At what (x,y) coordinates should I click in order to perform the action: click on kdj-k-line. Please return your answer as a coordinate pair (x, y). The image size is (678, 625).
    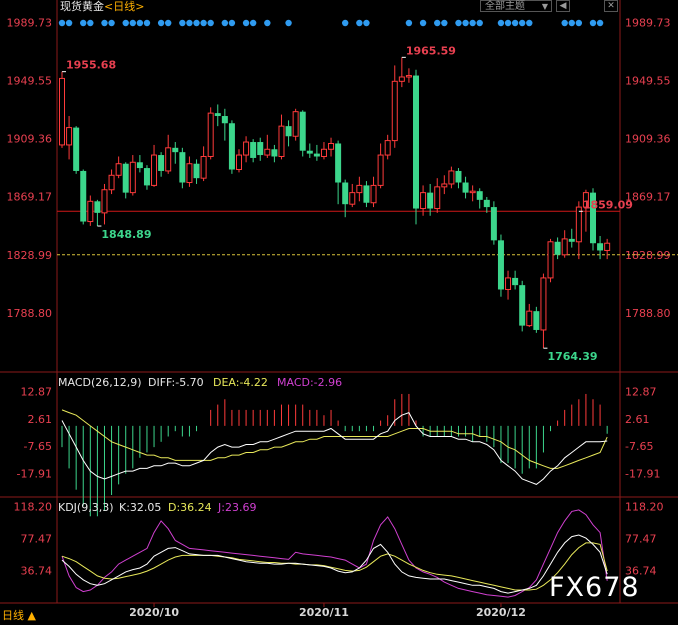
    Looking at the image, I should click on (334, 564).